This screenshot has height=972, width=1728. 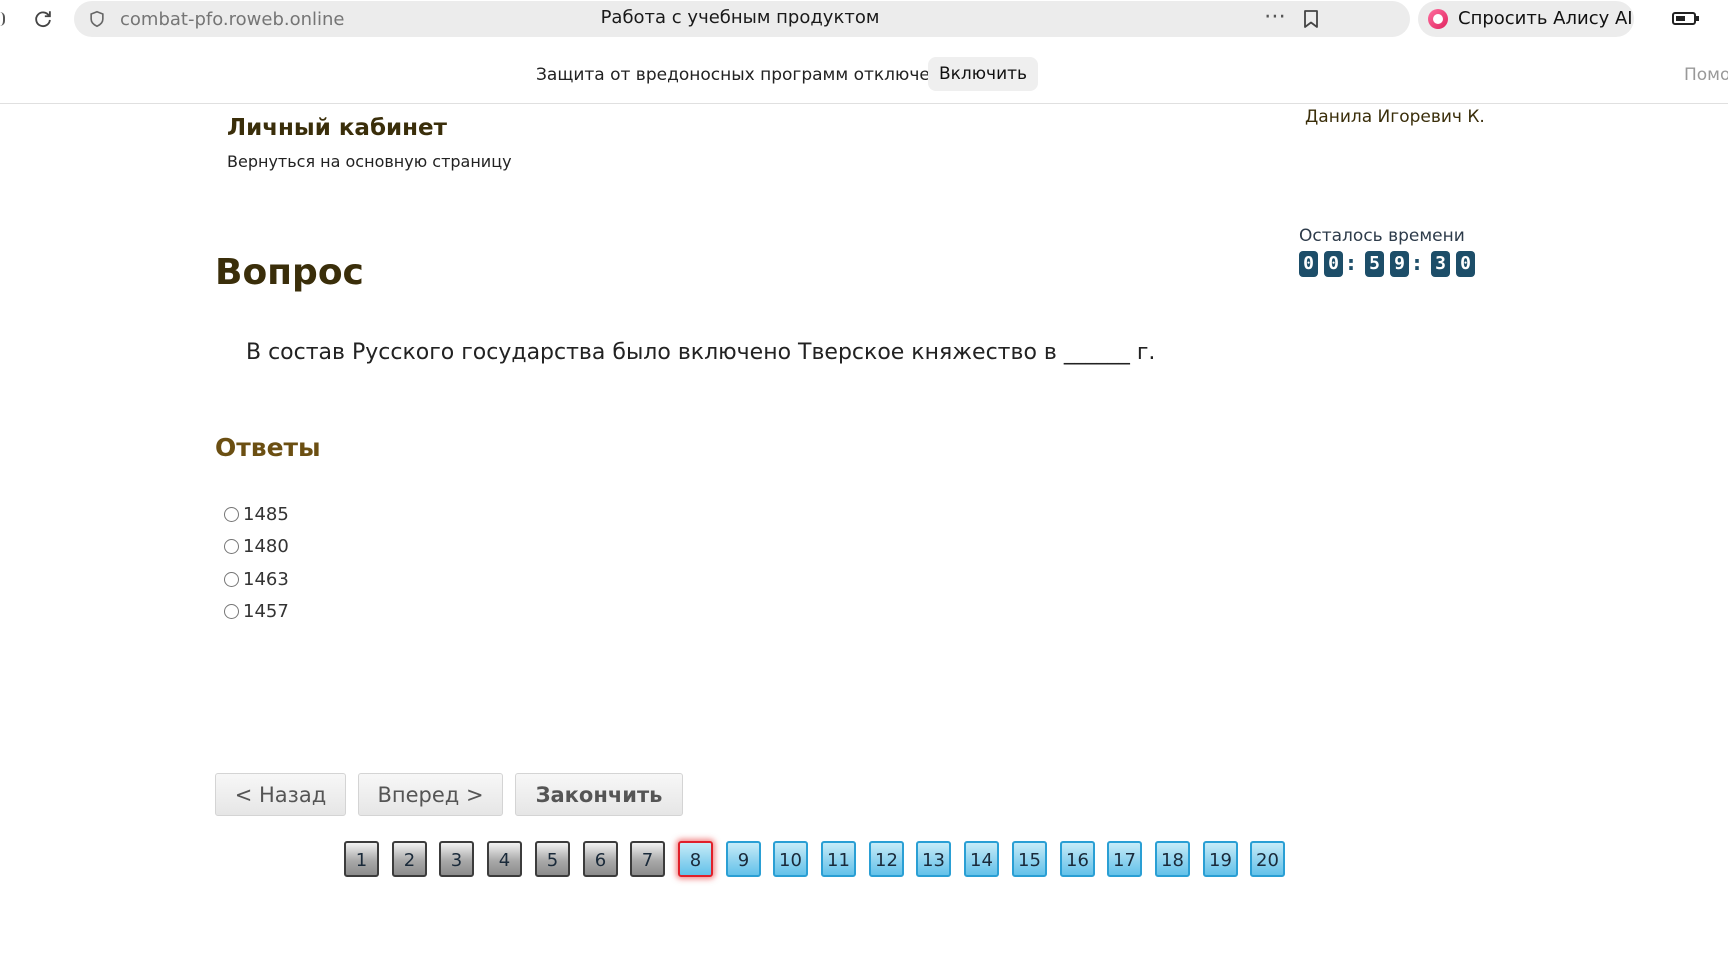 I want to click on page-button-20: 20, so click(x=1267, y=859).